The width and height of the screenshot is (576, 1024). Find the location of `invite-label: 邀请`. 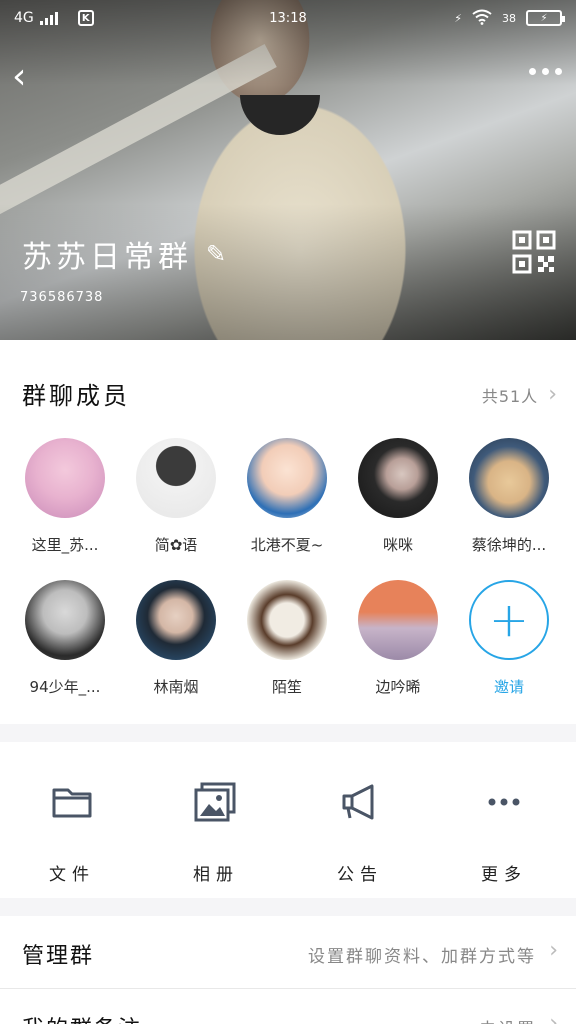

invite-label: 邀请 is located at coordinates (508, 687).